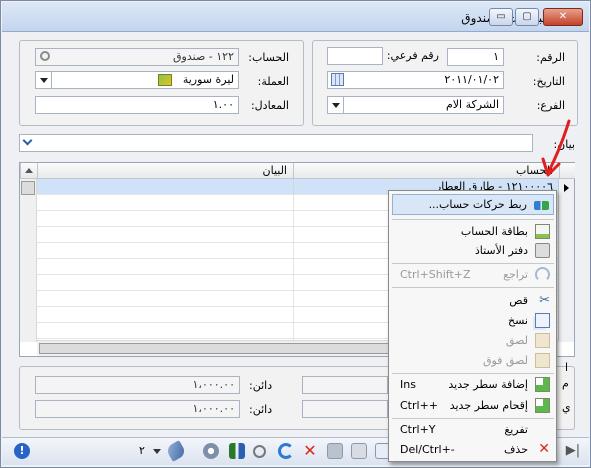 The image size is (591, 468). I want to click on debit-balance-field, so click(345, 409).